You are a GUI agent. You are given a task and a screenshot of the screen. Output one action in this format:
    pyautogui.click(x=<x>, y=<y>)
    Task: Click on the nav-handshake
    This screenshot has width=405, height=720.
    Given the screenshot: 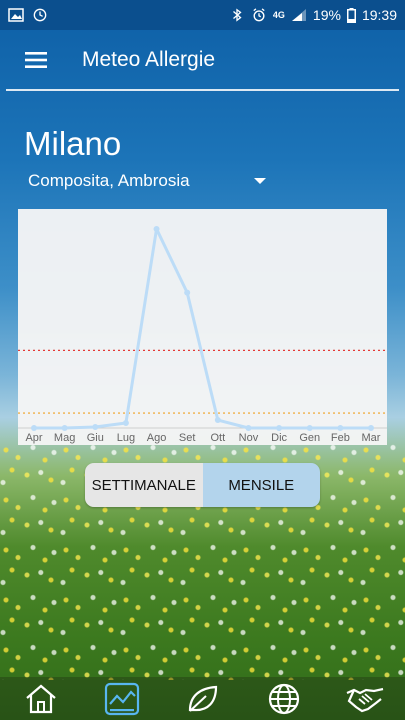 What is the action you would take?
    pyautogui.click(x=365, y=698)
    